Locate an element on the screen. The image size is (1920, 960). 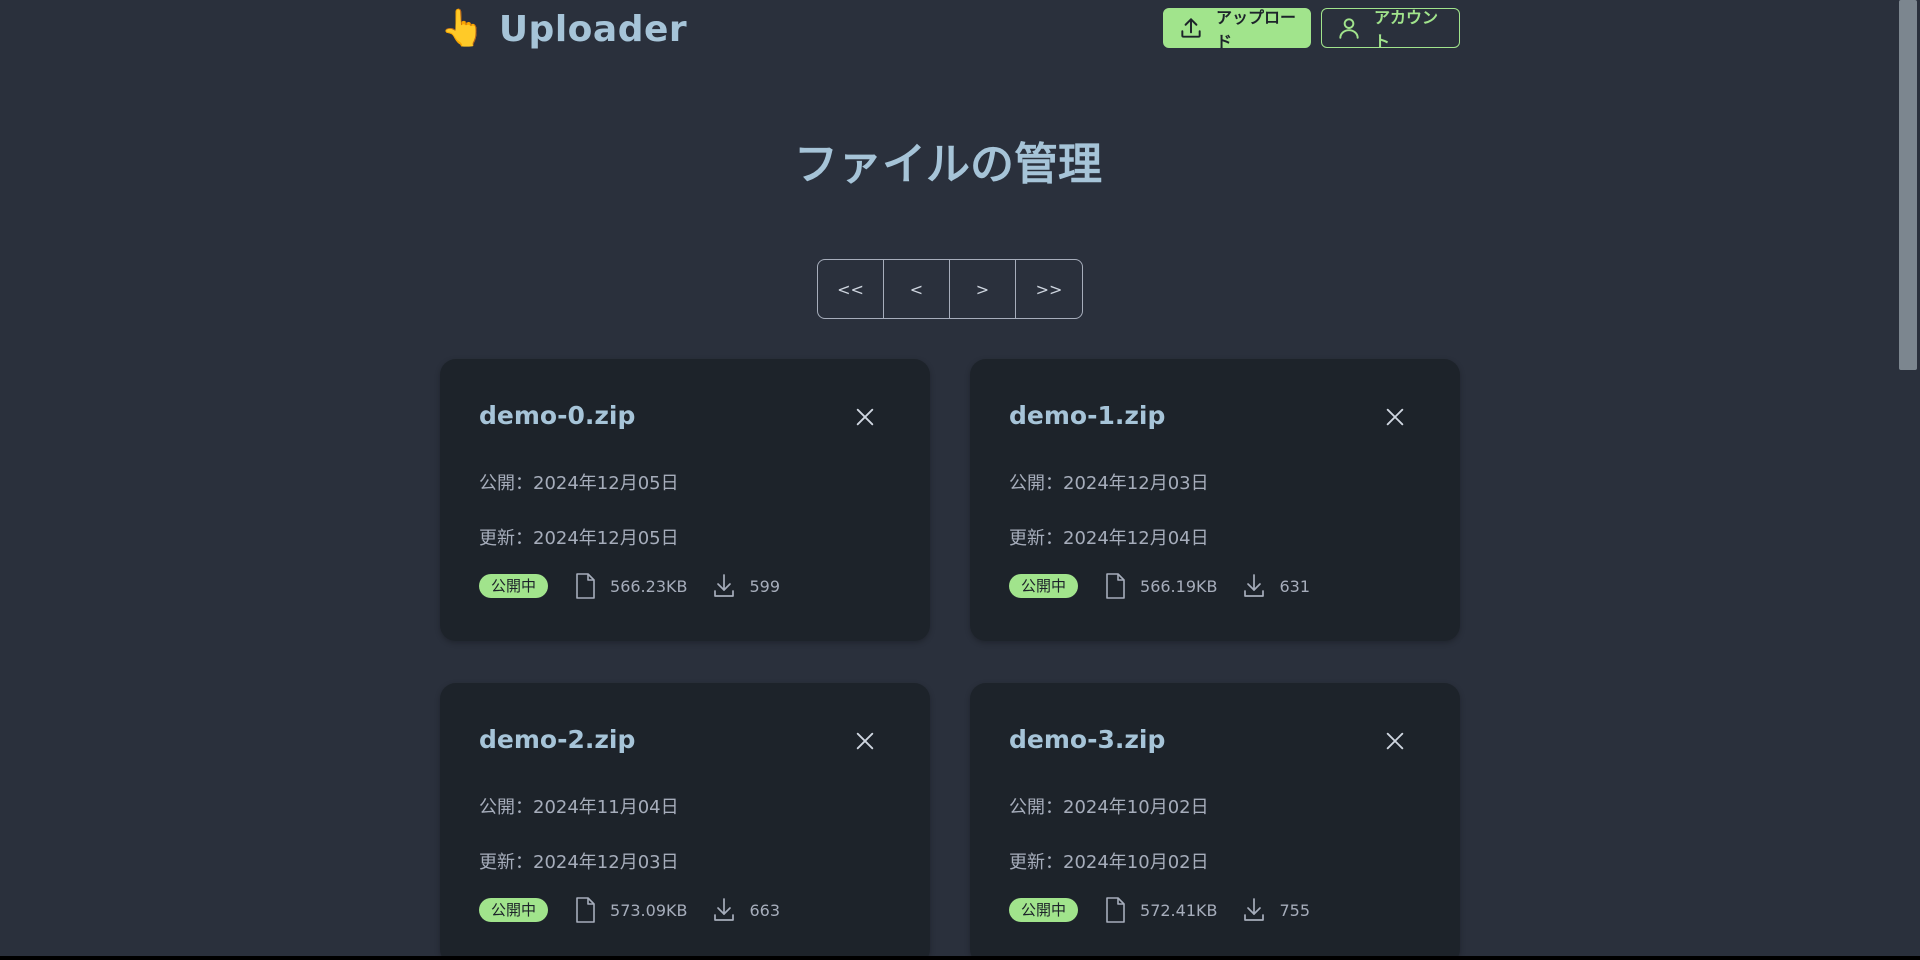
file-meta: 公開中 566.19KB 631 is located at coordinates (1159, 586).